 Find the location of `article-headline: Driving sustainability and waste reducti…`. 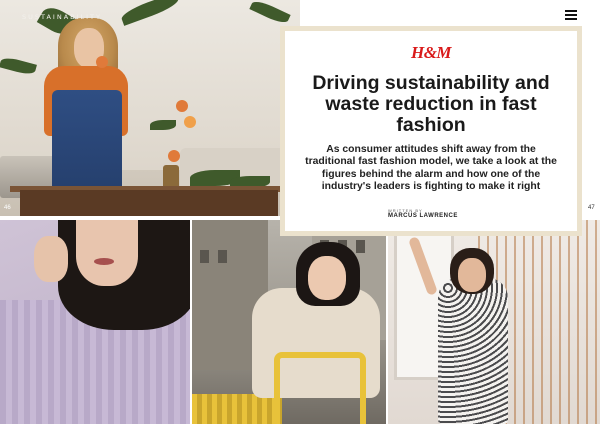

article-headline: Driving sustainability and waste reducti… is located at coordinates (431, 104).